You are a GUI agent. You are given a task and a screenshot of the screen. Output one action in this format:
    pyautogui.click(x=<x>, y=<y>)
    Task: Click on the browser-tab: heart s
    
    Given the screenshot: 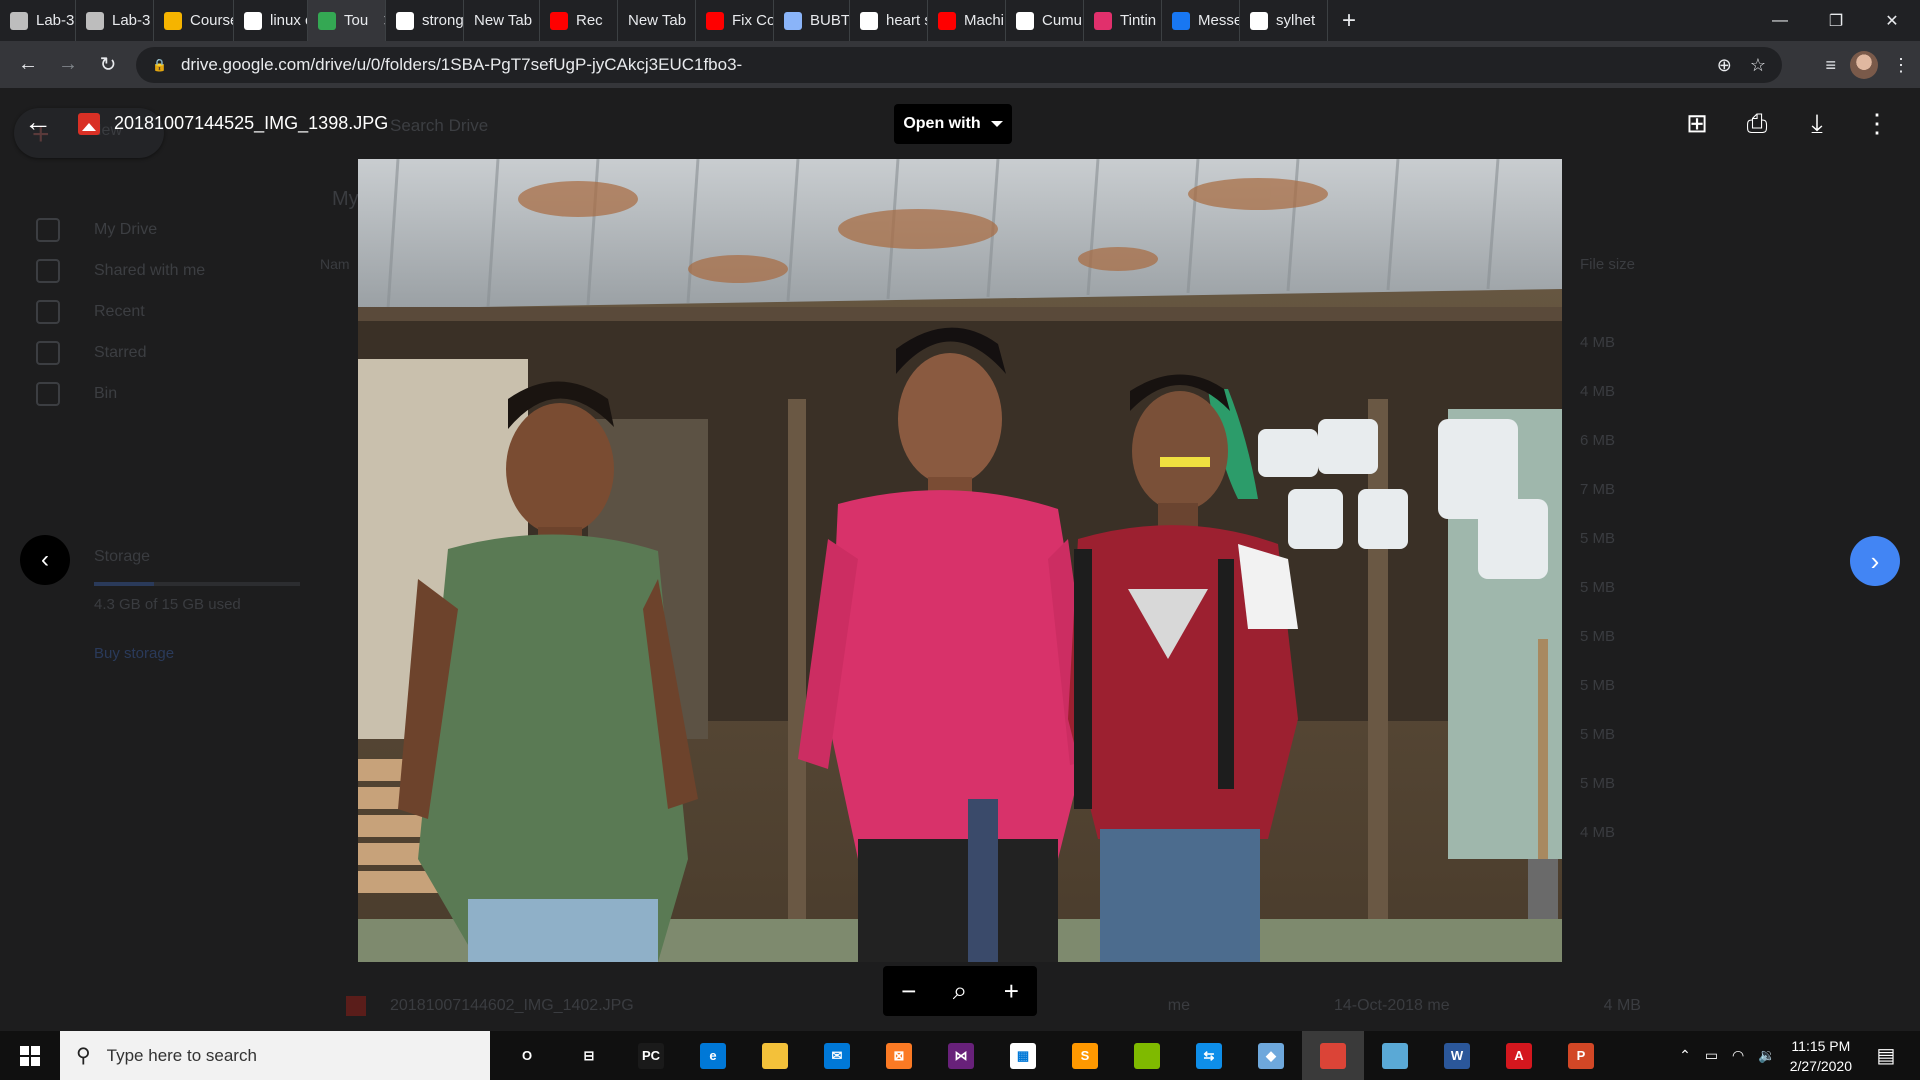 What is the action you would take?
    pyautogui.click(x=889, y=20)
    